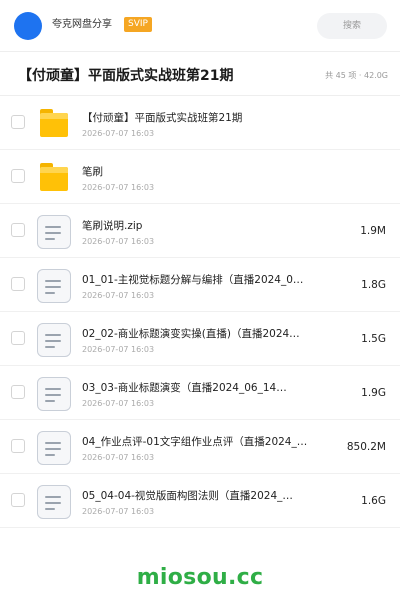 The image size is (400, 600). I want to click on share-header: 【付顽童】平面版式实战班第21期 共 45 项 · 42.0G, so click(200, 74).